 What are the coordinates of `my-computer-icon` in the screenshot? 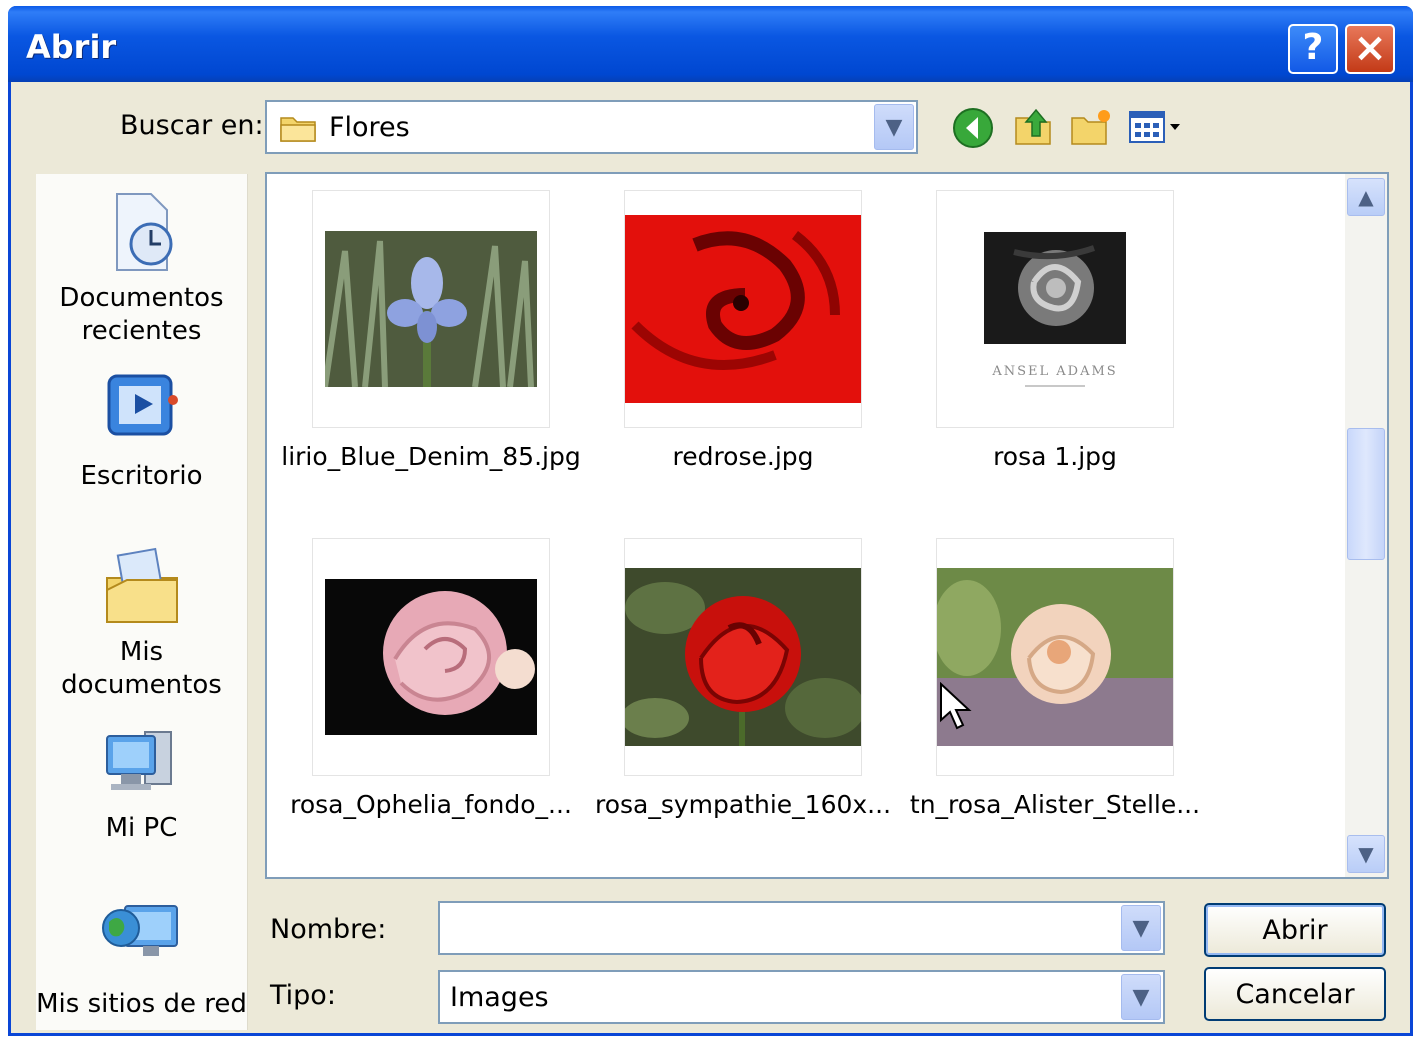 It's located at (138, 760).